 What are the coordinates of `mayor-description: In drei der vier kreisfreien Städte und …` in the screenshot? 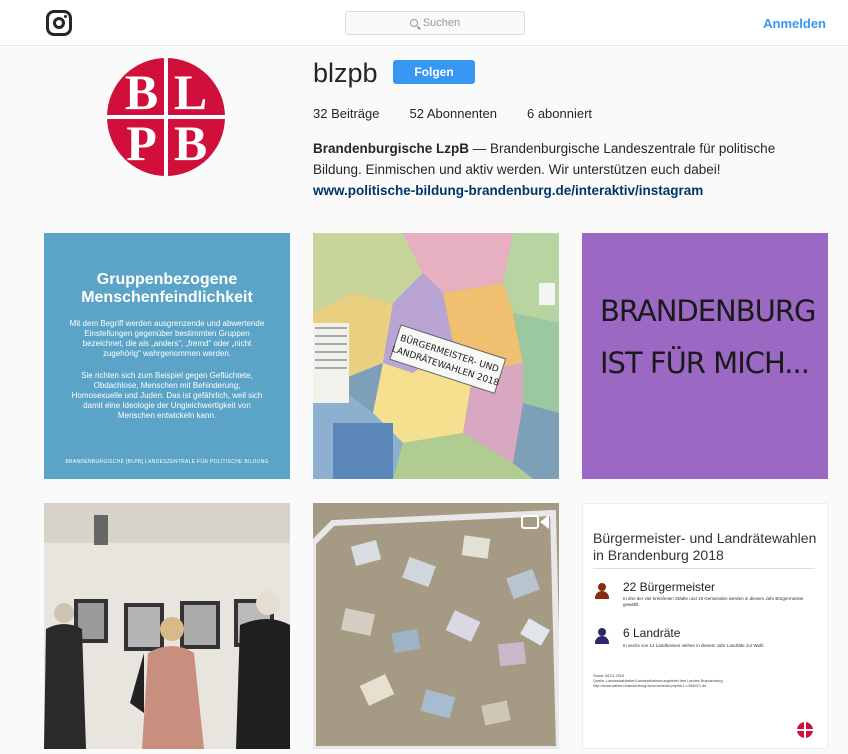 It's located at (713, 601).